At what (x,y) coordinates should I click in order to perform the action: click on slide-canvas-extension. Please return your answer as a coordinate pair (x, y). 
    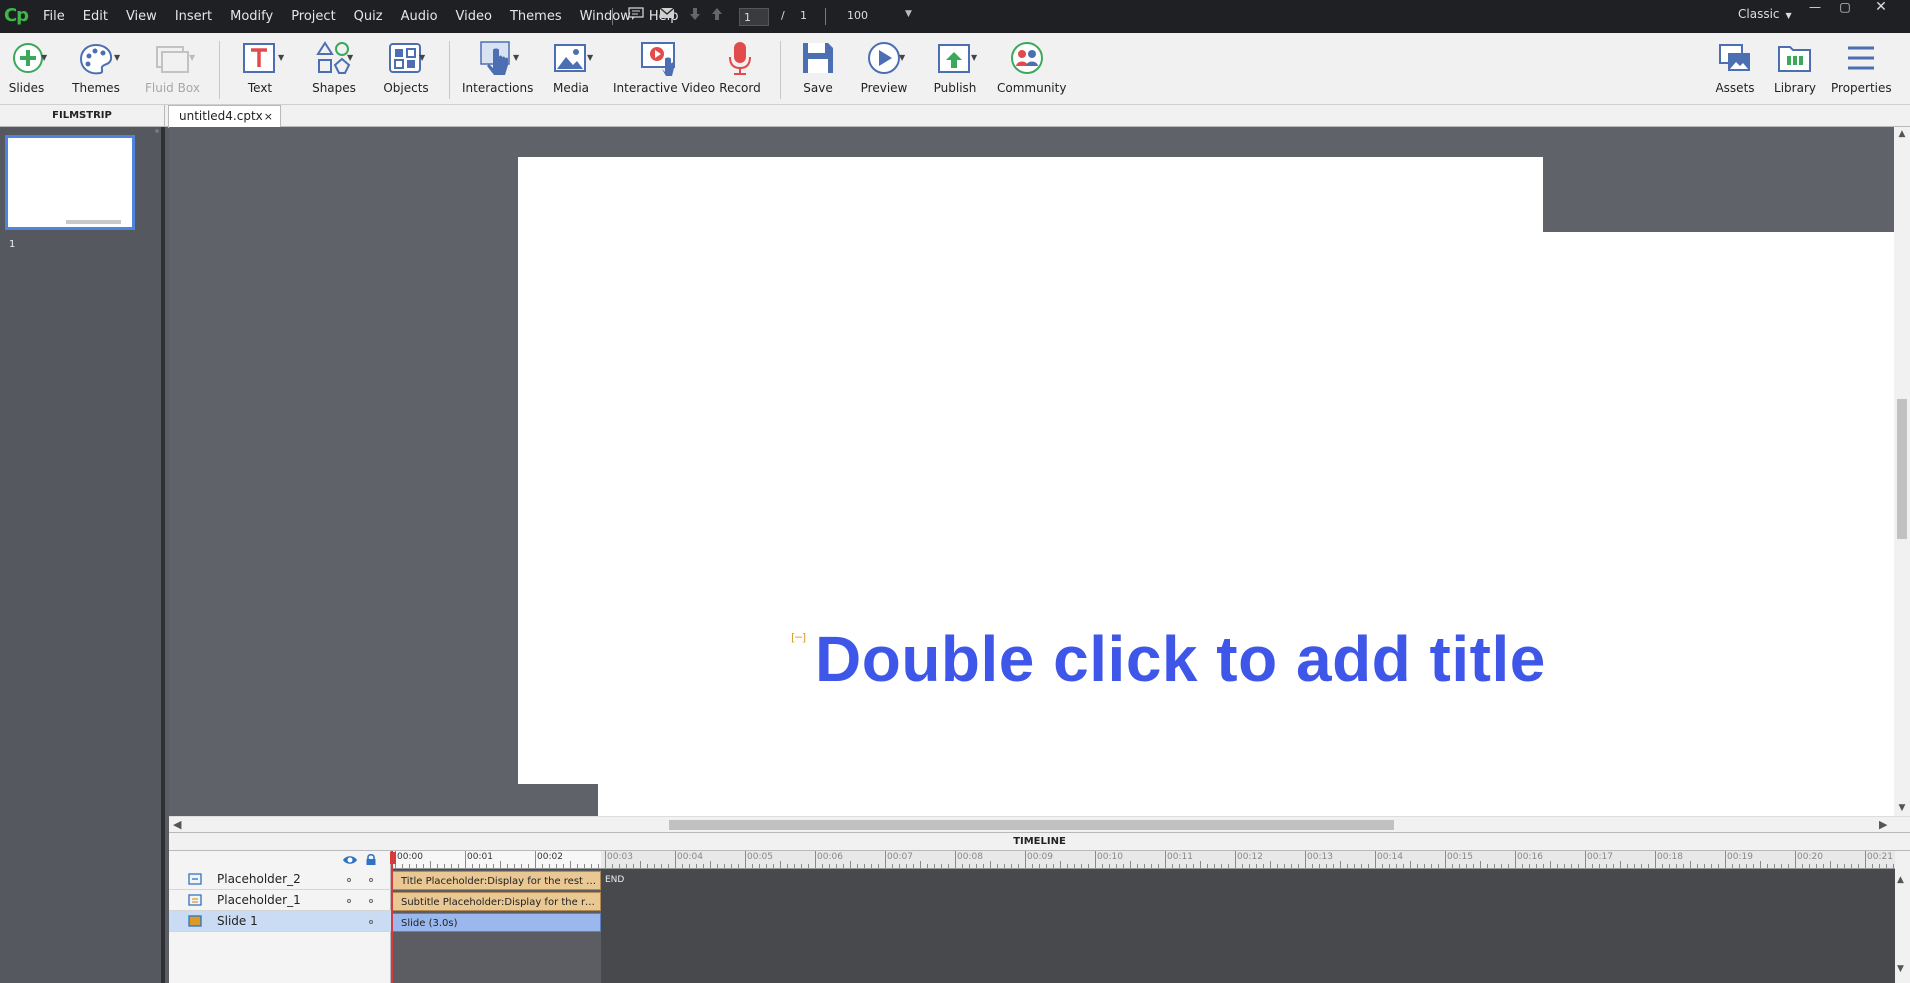
    Looking at the image, I should click on (1718, 524).